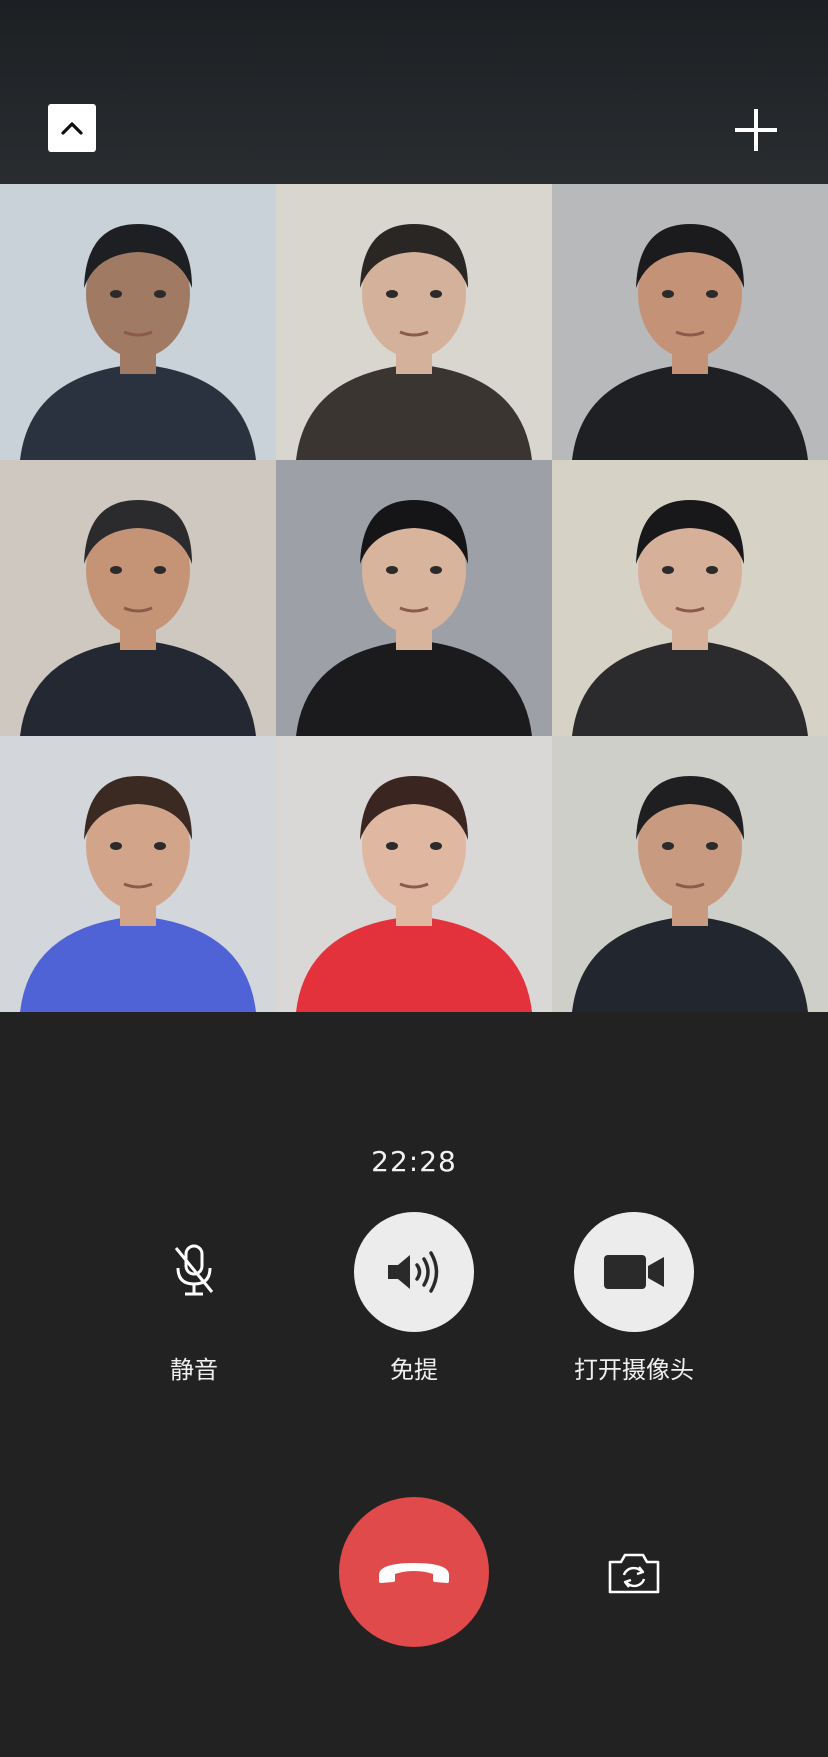 The height and width of the screenshot is (1757, 828). I want to click on mute-button: 静音, so click(194, 1298).